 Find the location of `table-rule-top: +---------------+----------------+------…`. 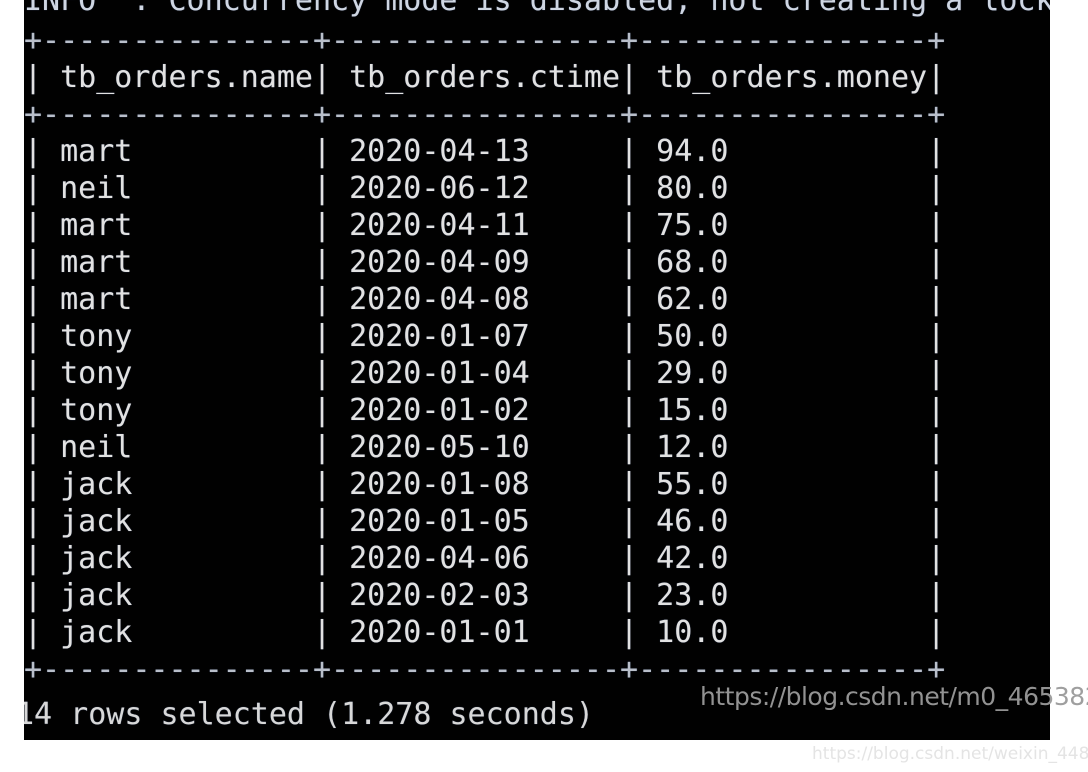

table-rule-top: +---------------+----------------+------… is located at coordinates (485, 40).